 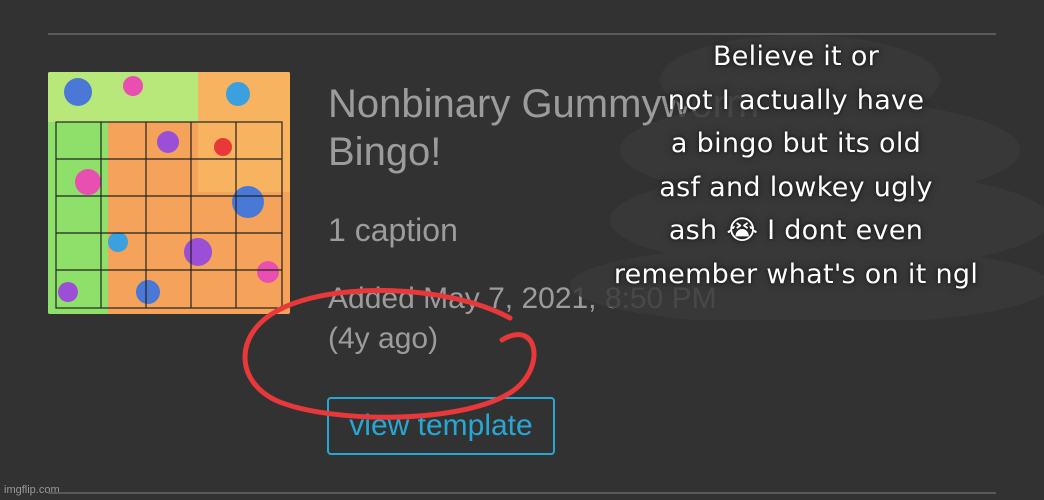 I want to click on overlay-line: a bingo but its old, so click(x=796, y=143).